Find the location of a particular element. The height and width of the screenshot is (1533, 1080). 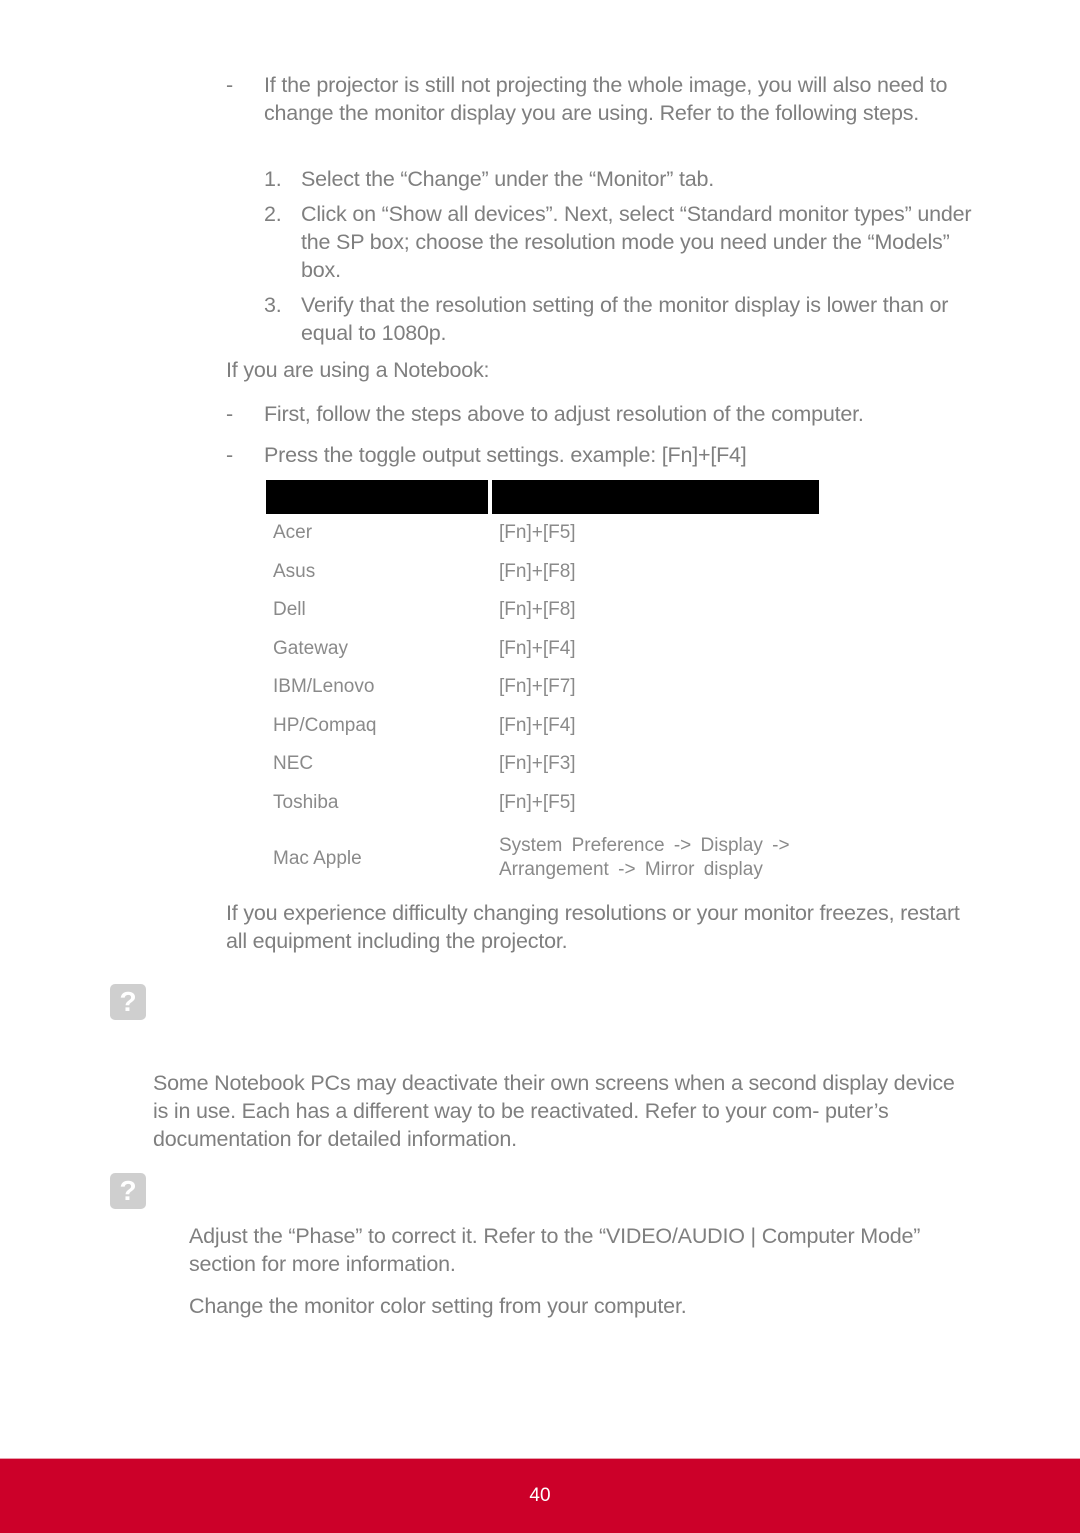

notebook-heading: If you are using a Notebook: is located at coordinates (358, 370).